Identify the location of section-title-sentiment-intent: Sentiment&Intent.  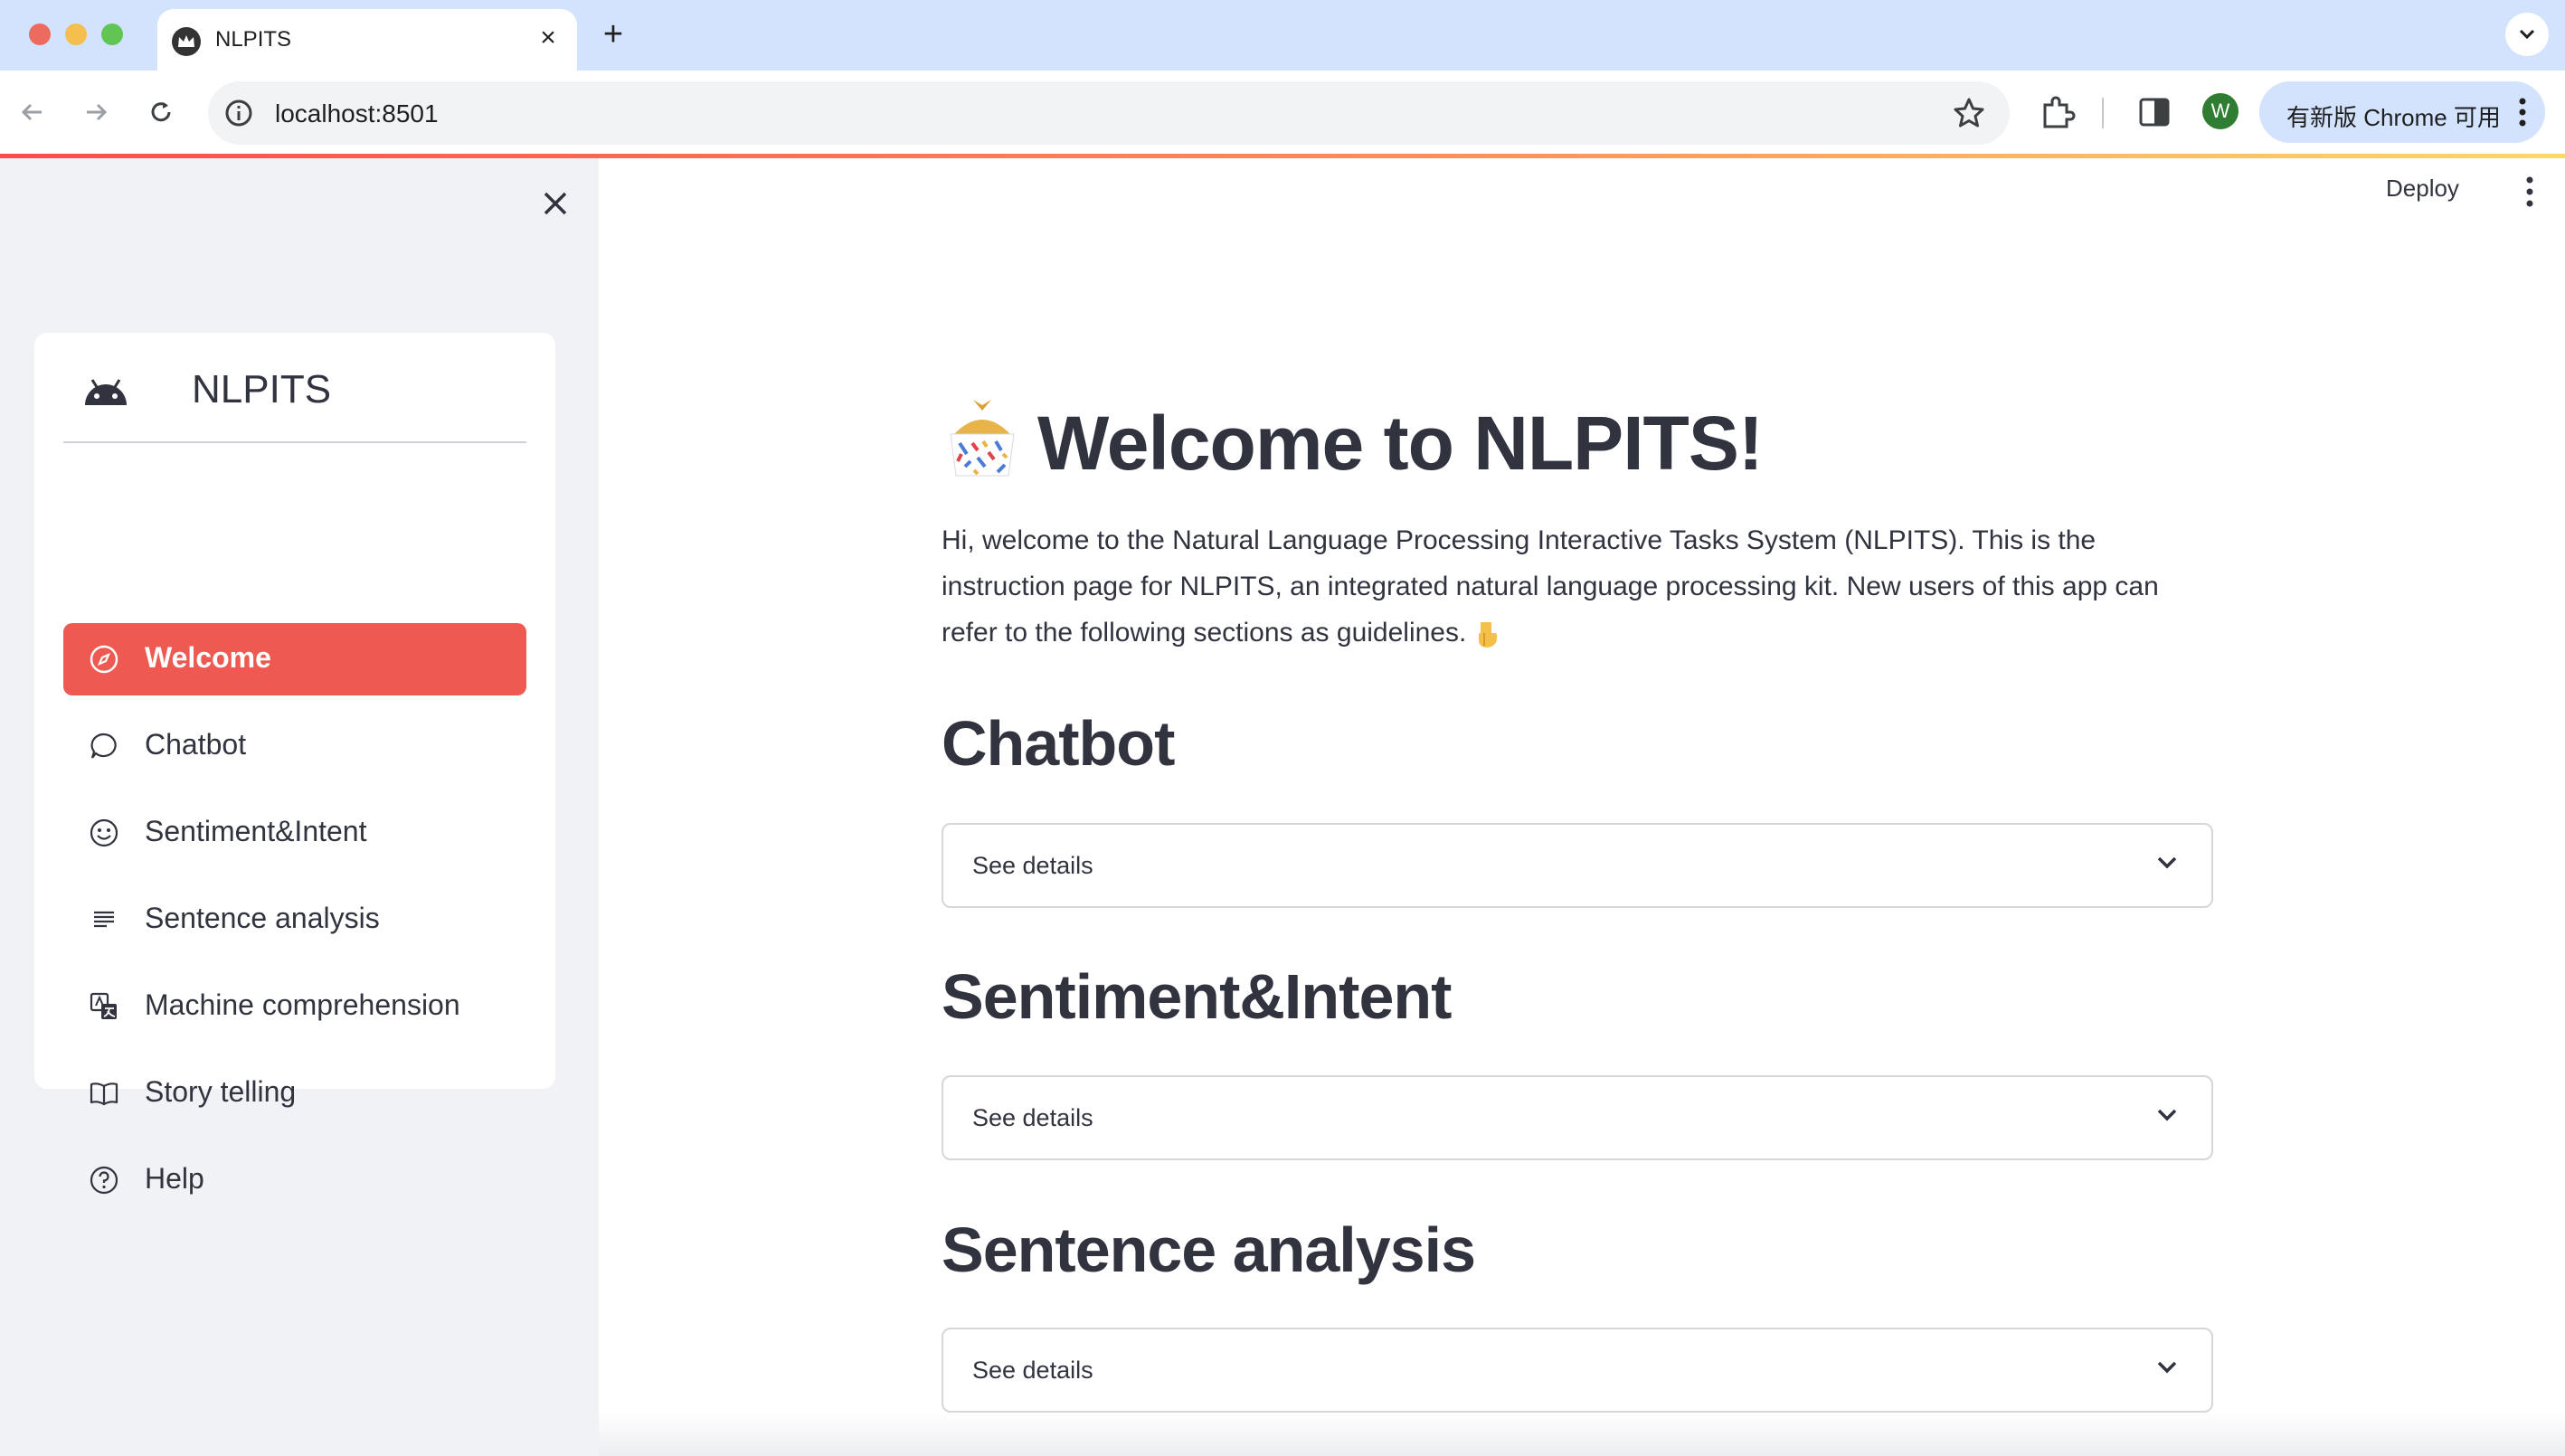
(1197, 997).